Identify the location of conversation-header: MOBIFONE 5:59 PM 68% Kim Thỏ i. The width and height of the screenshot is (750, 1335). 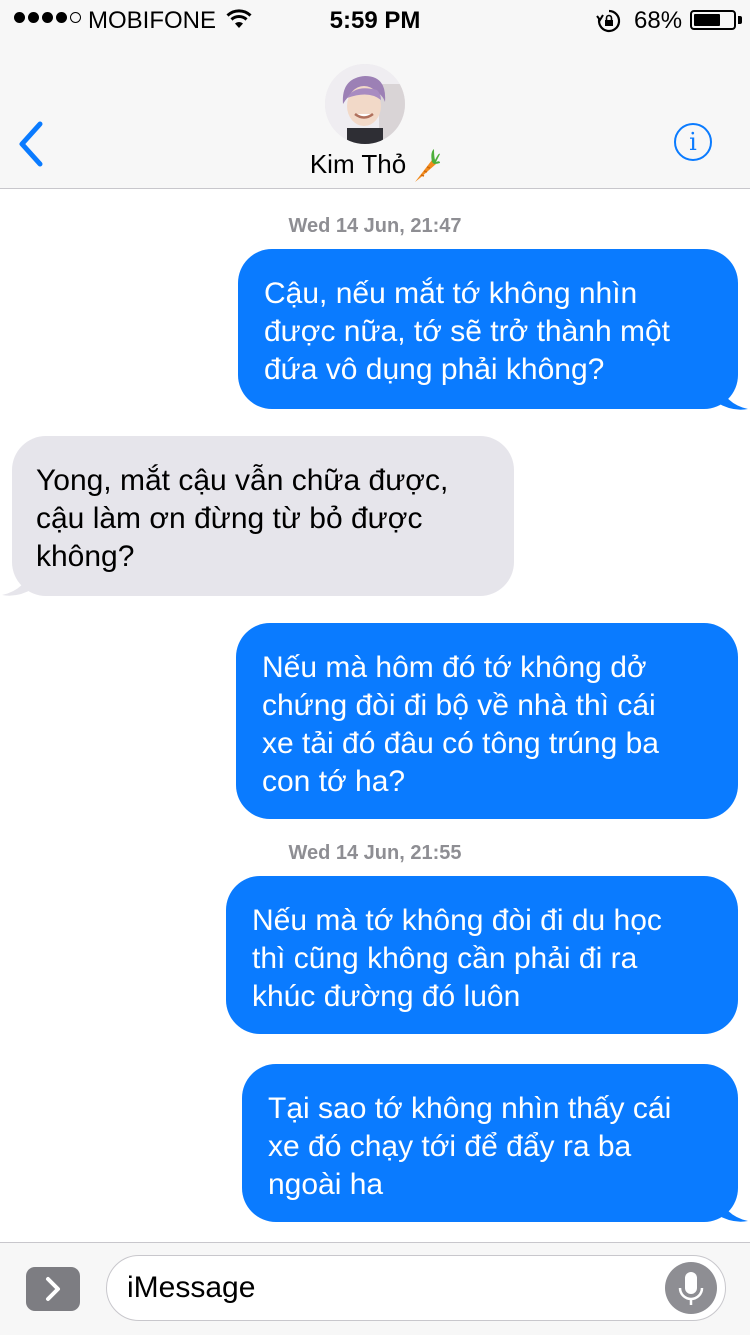
(375, 94).